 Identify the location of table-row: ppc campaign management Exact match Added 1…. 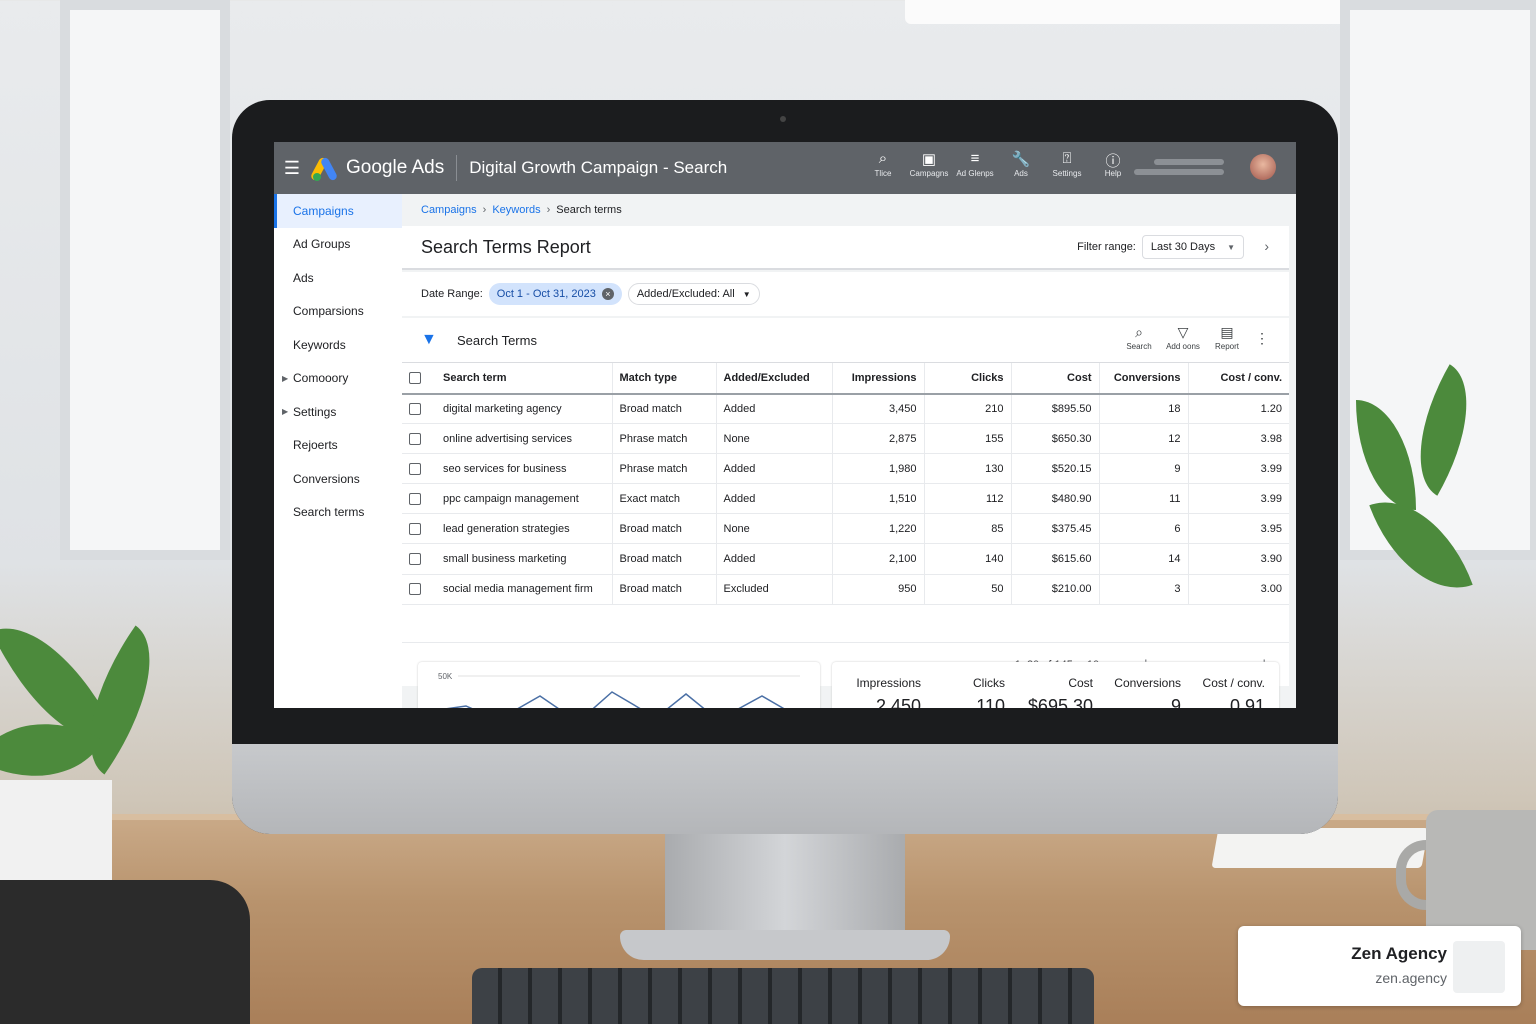
(845, 499).